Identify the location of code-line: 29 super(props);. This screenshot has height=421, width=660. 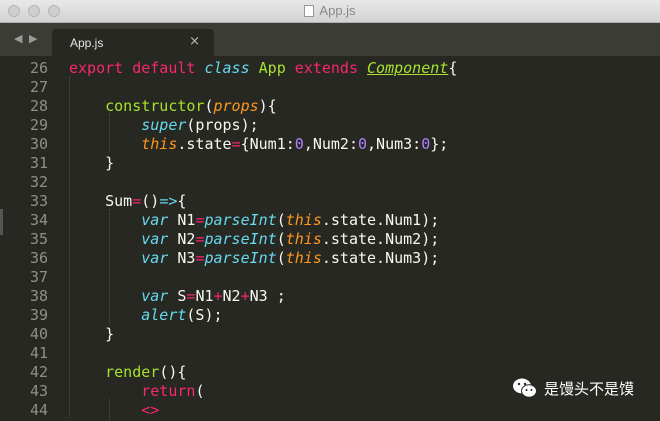
(330, 125).